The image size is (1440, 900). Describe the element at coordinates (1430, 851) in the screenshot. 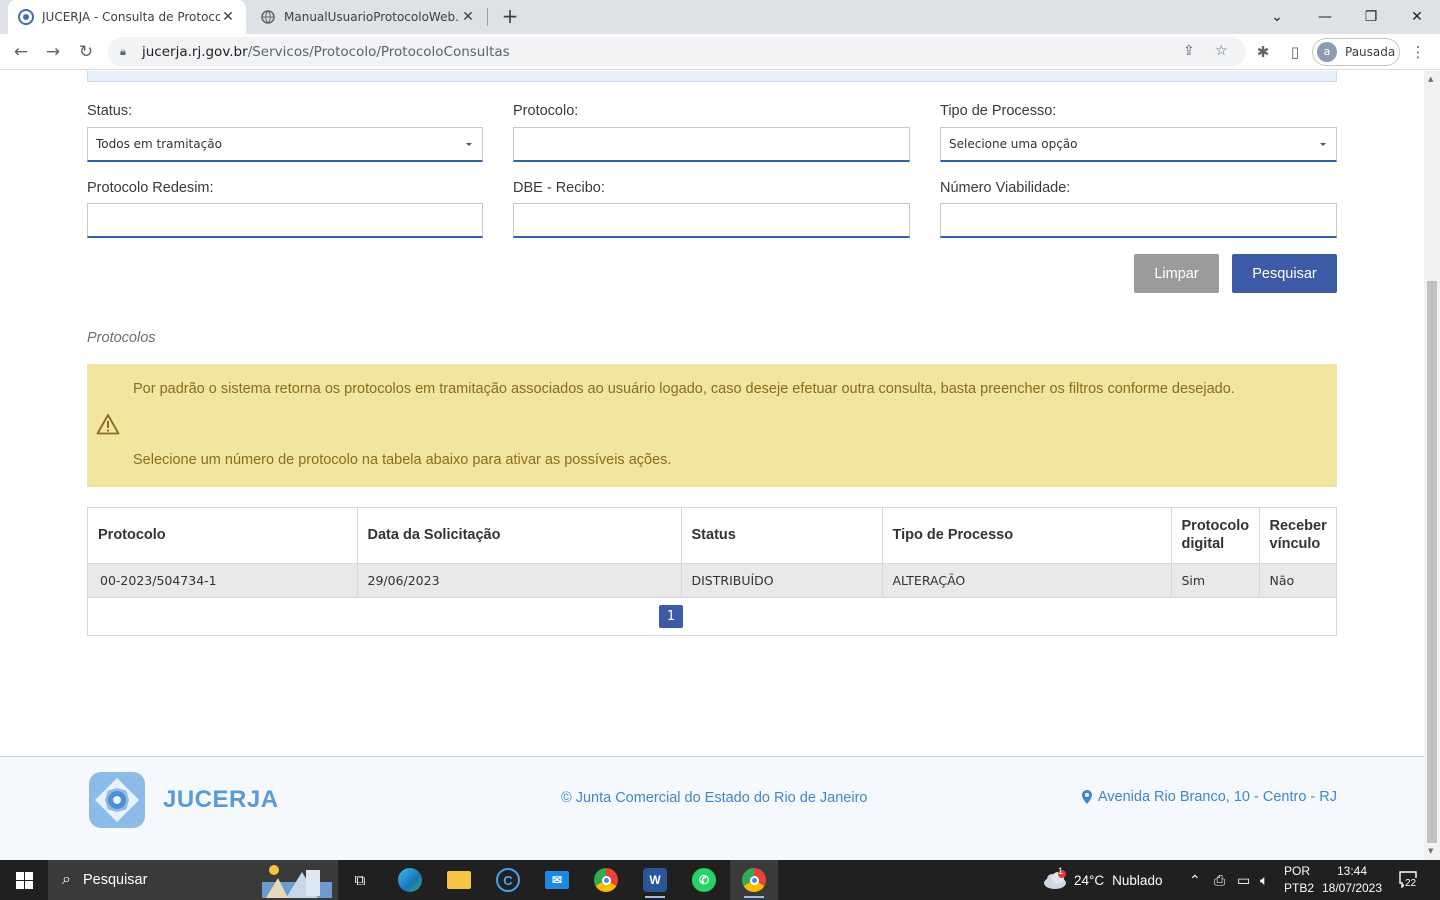

I see `scroll-down-arrow-icon: ▼` at that location.